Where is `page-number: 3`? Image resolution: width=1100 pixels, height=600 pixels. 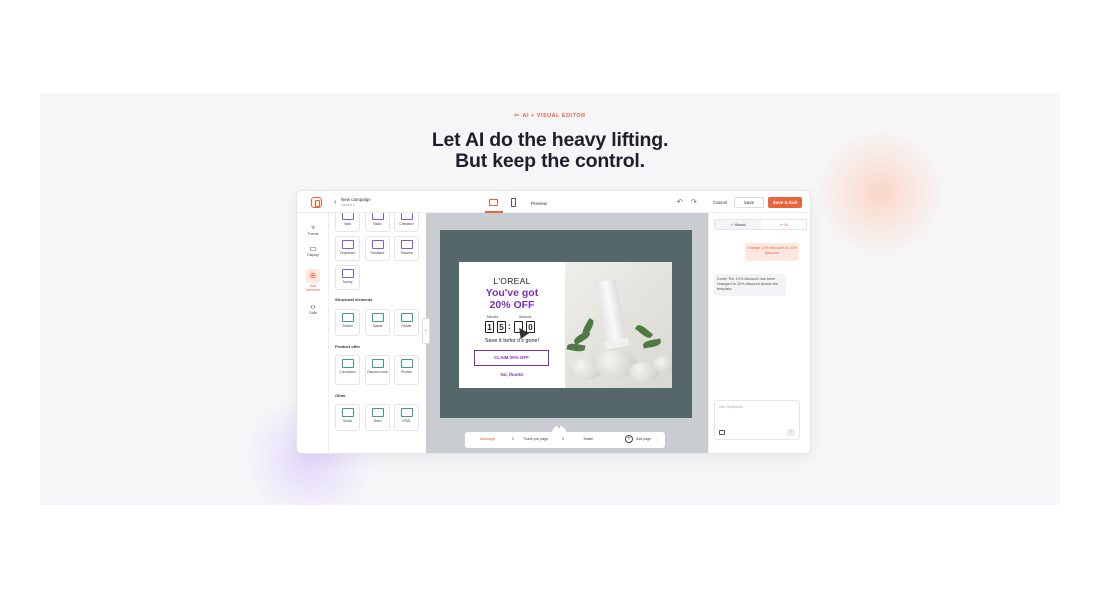
page-number: 3 is located at coordinates (563, 439).